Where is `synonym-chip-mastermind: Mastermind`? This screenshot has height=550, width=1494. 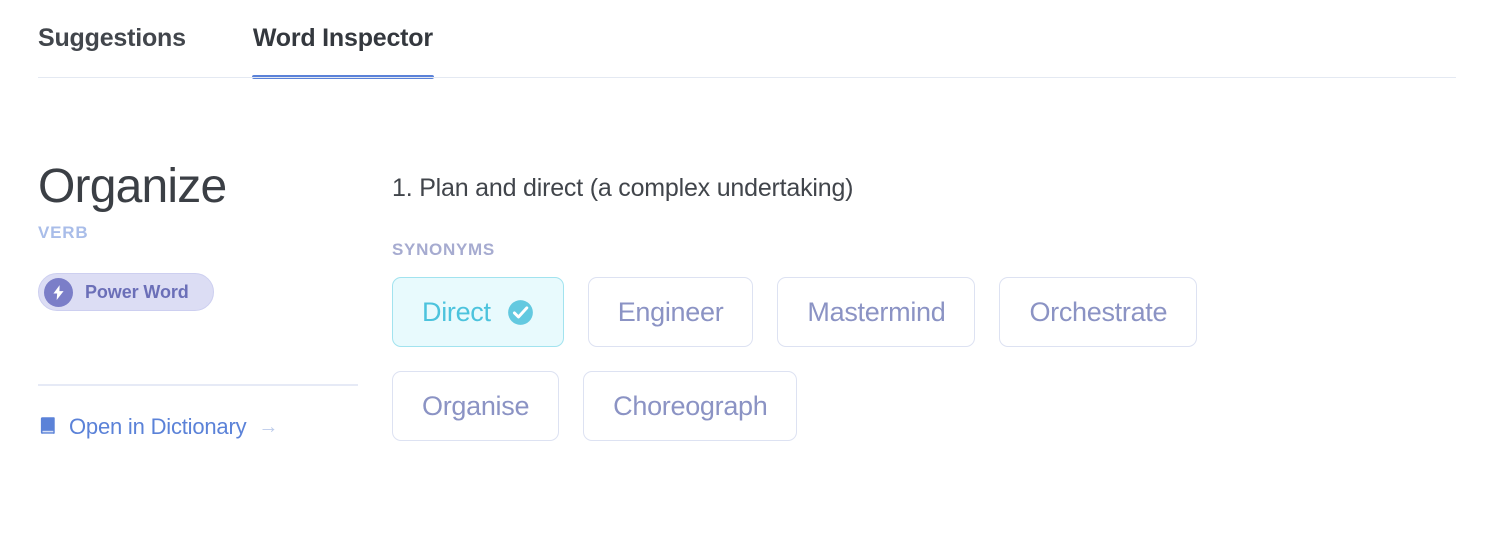 synonym-chip-mastermind: Mastermind is located at coordinates (876, 312).